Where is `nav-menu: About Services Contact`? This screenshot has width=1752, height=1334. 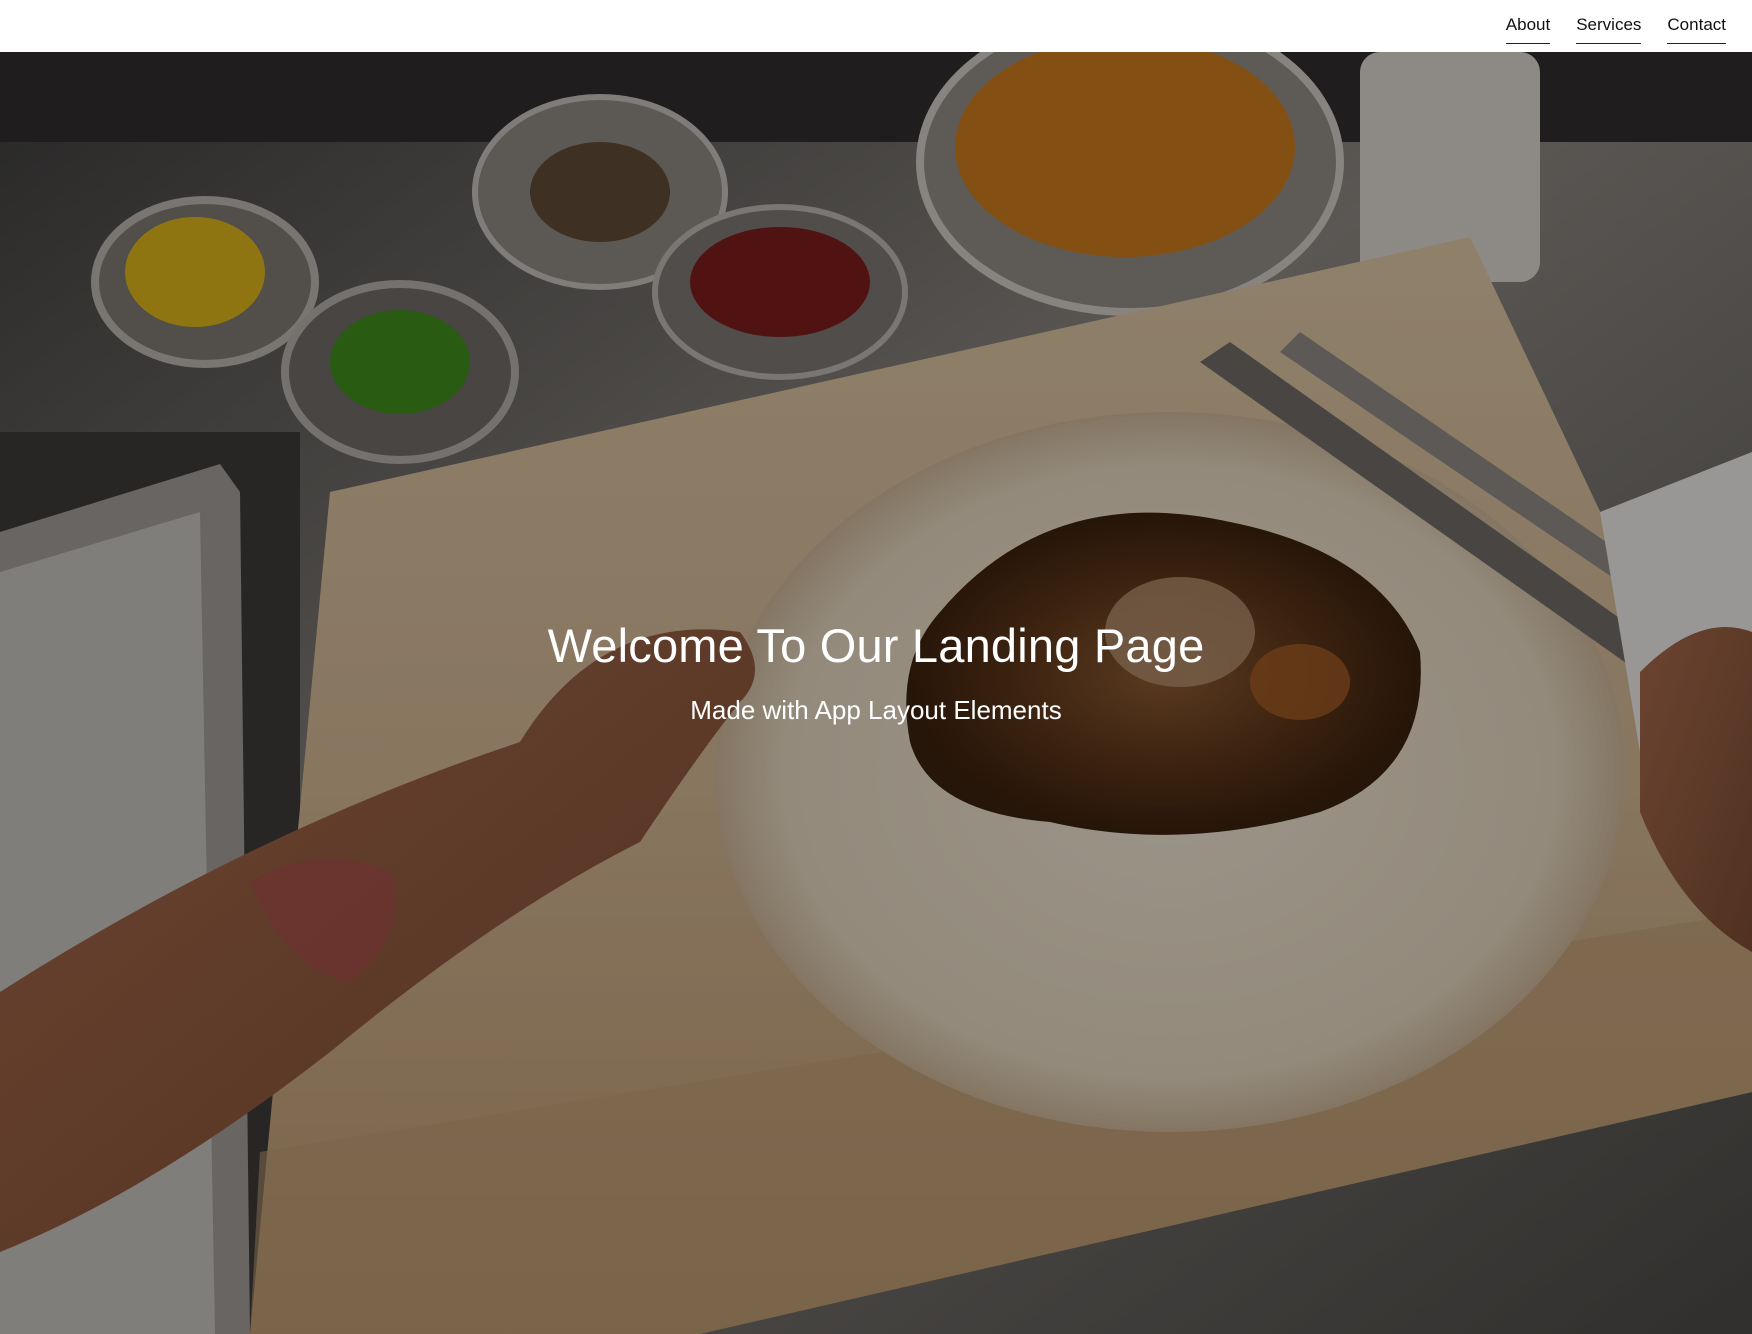
nav-menu: About Services Contact is located at coordinates (1615, 29).